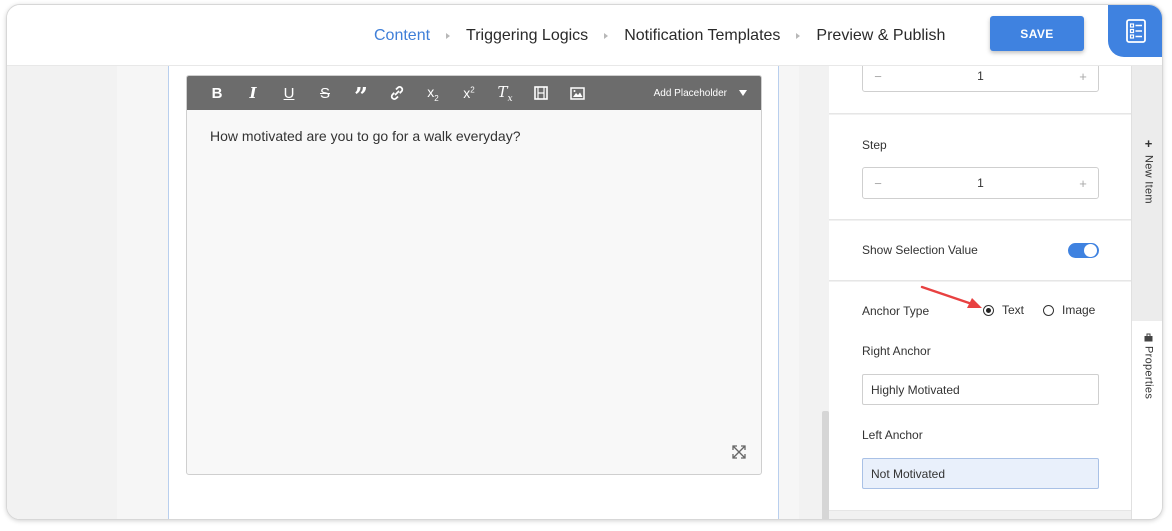  I want to click on link-glyph, so click(397, 93).